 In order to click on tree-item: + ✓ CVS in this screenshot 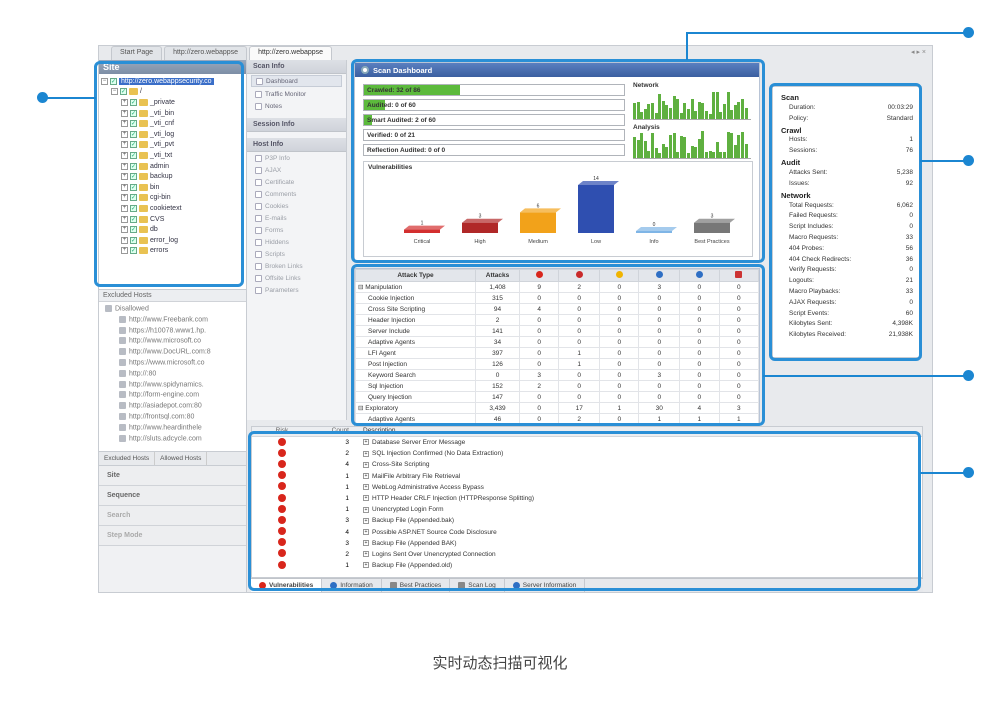, I will do `click(172, 219)`.